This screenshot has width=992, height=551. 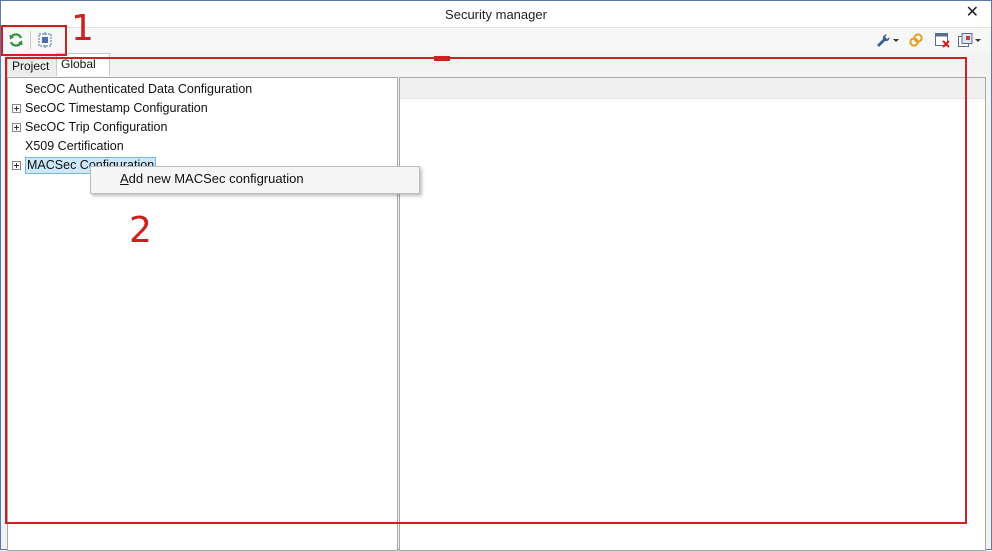 I want to click on close-icon: ✕, so click(x=972, y=13).